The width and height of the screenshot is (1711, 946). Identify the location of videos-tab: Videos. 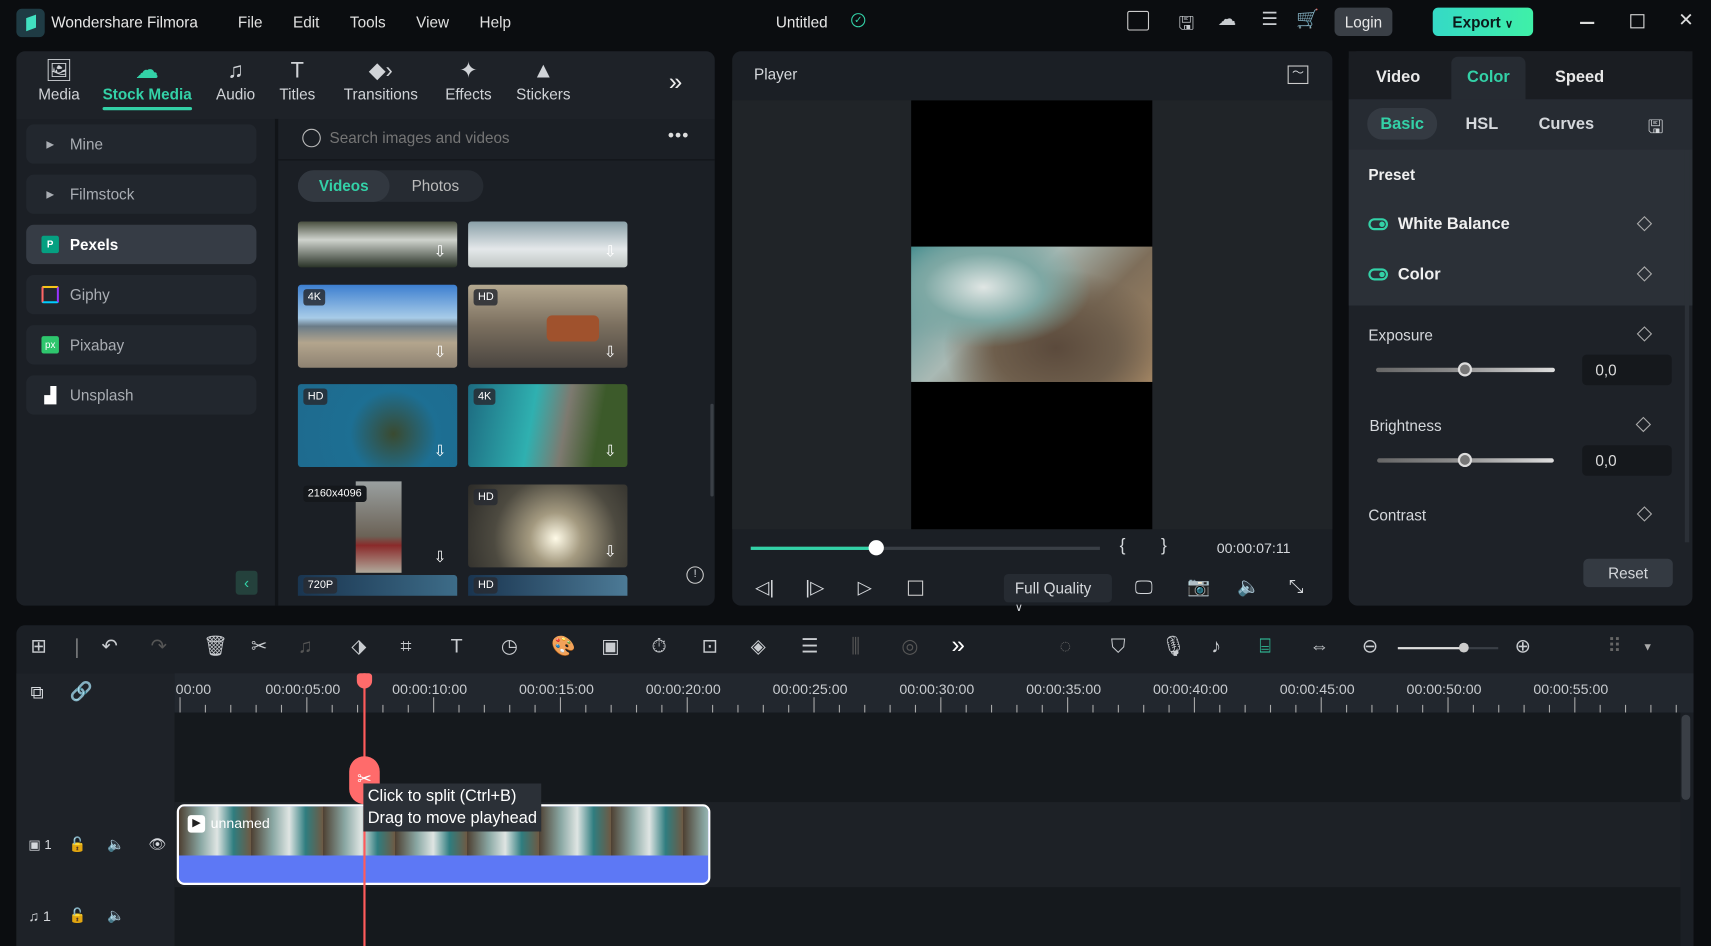
(343, 186).